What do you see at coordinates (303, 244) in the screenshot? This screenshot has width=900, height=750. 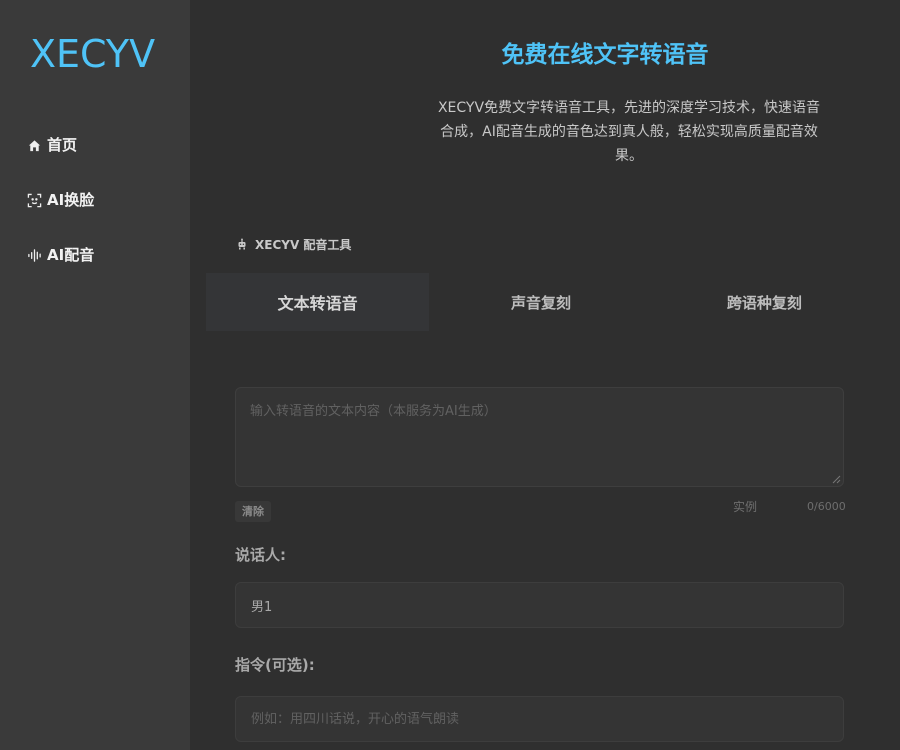 I see `tool-label-text: XECYV 配音工具` at bounding box center [303, 244].